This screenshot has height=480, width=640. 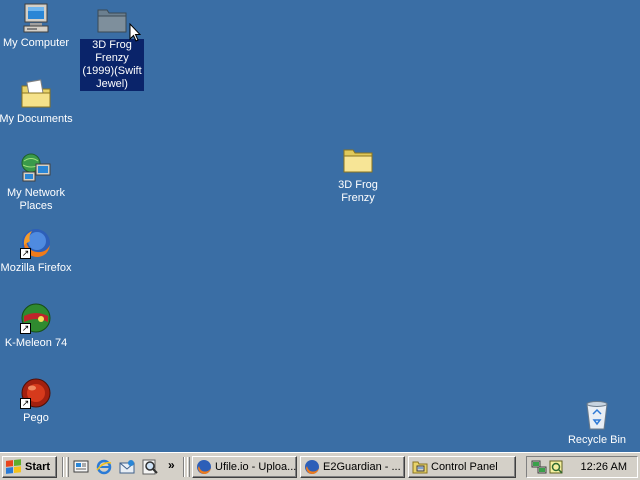 What do you see at coordinates (36, 268) in the screenshot?
I see `desktop-icon-label: Mozilla Firefox` at bounding box center [36, 268].